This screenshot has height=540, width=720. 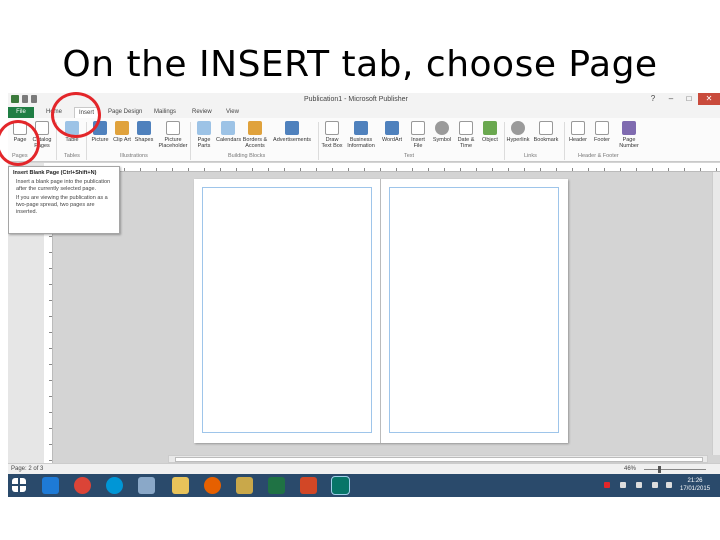 I want to click on borders-icon, so click(x=255, y=128).